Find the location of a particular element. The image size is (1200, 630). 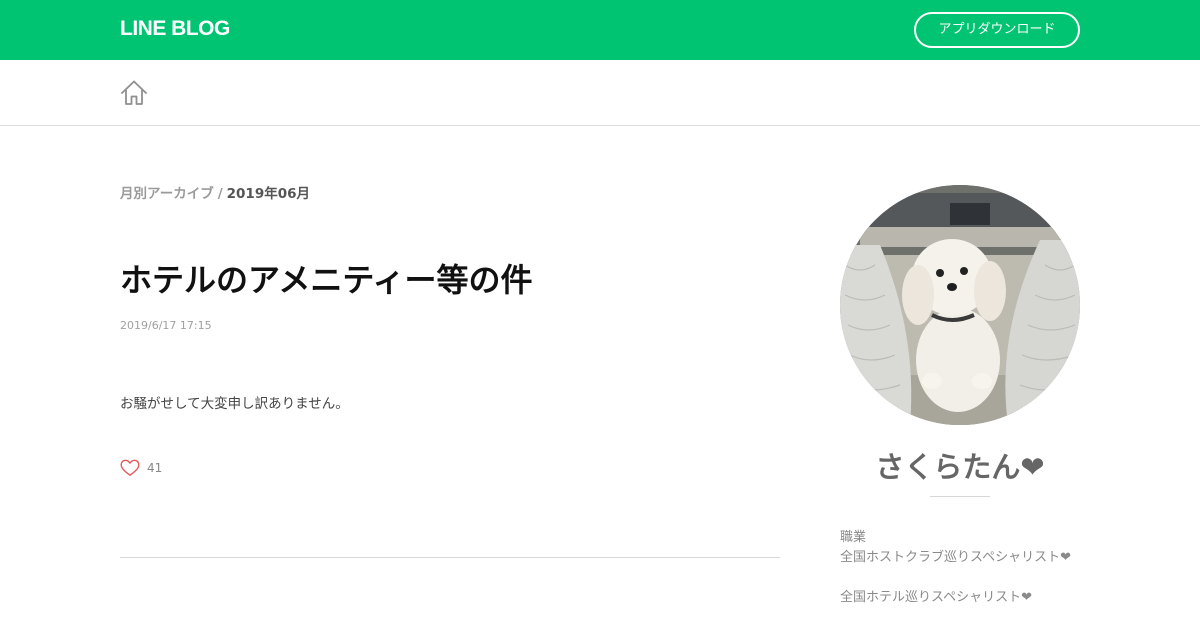

profile-avatar is located at coordinates (960, 305).